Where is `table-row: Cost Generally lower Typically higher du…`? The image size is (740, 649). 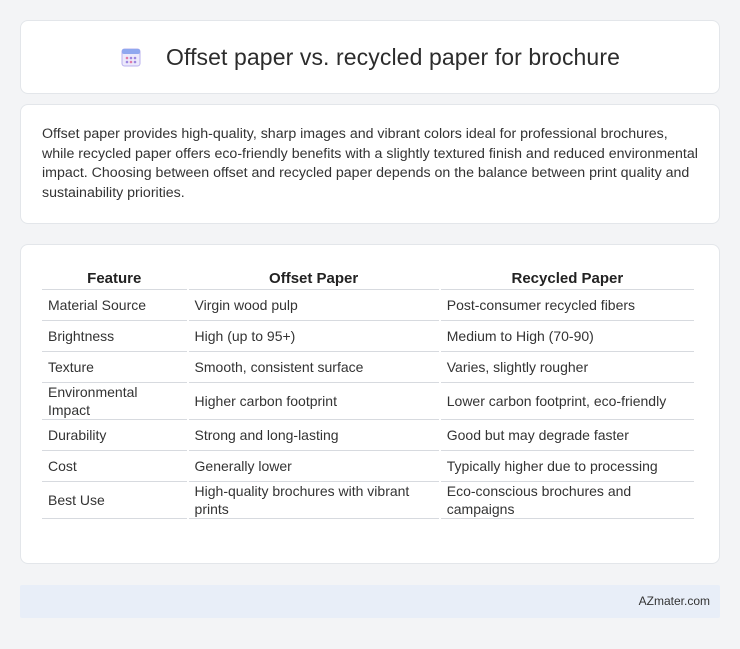
table-row: Cost Generally lower Typically higher du… is located at coordinates (368, 466).